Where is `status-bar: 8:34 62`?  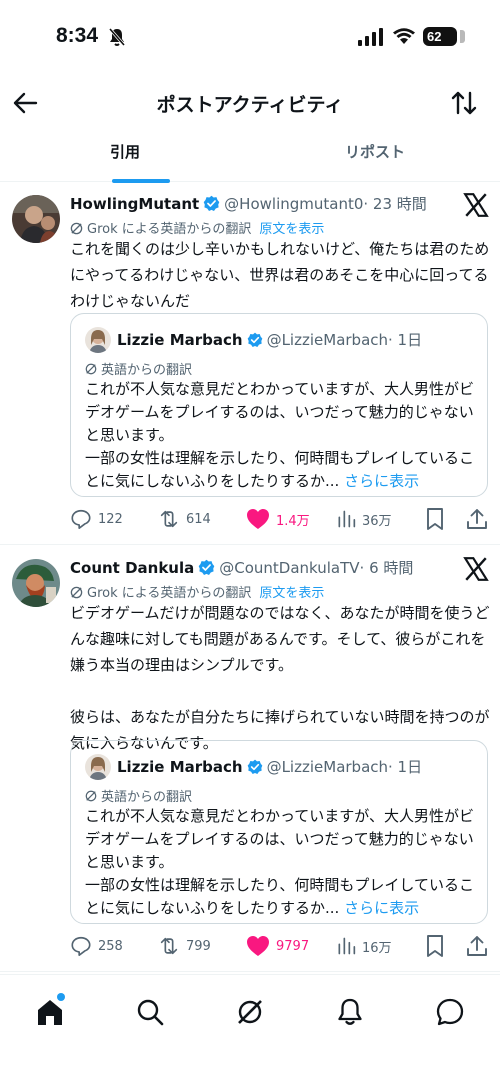 status-bar: 8:34 62 is located at coordinates (250, 37).